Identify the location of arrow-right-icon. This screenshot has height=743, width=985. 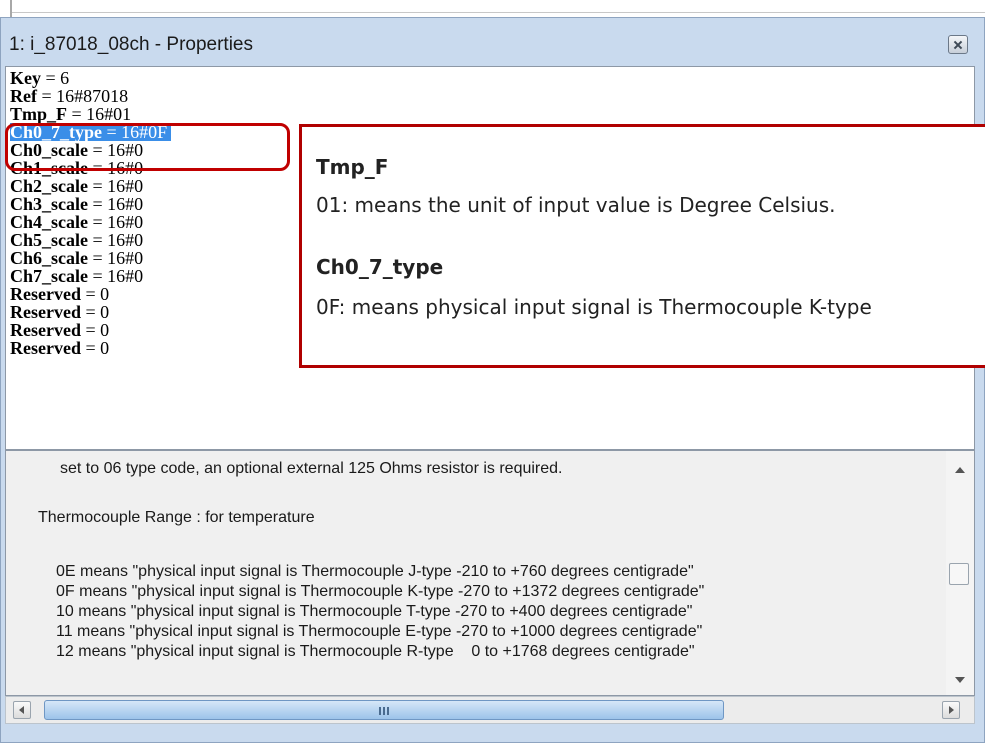
(951, 710).